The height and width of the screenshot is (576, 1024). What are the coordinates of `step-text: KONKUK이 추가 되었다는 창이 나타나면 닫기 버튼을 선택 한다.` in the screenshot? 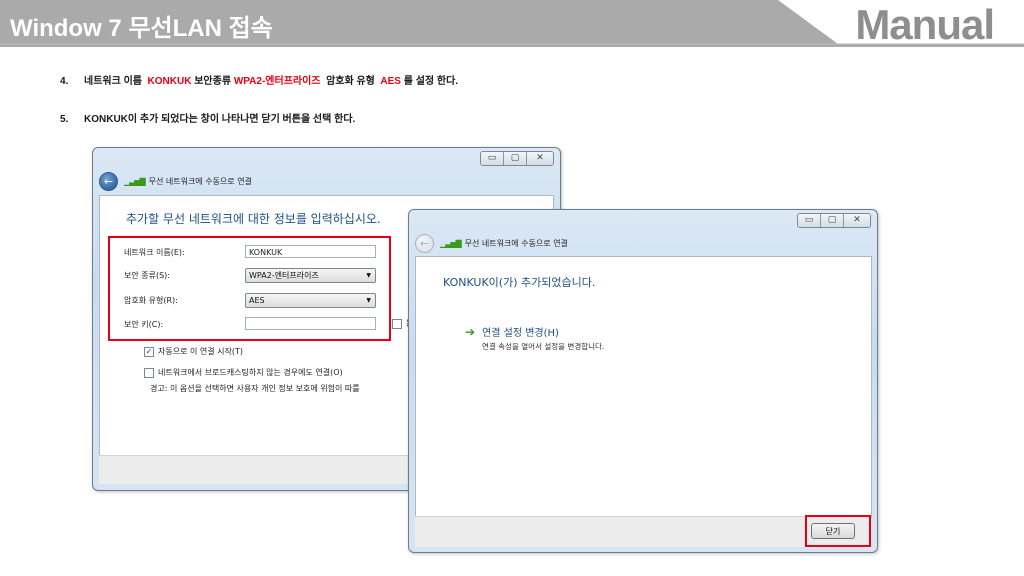 It's located at (220, 119).